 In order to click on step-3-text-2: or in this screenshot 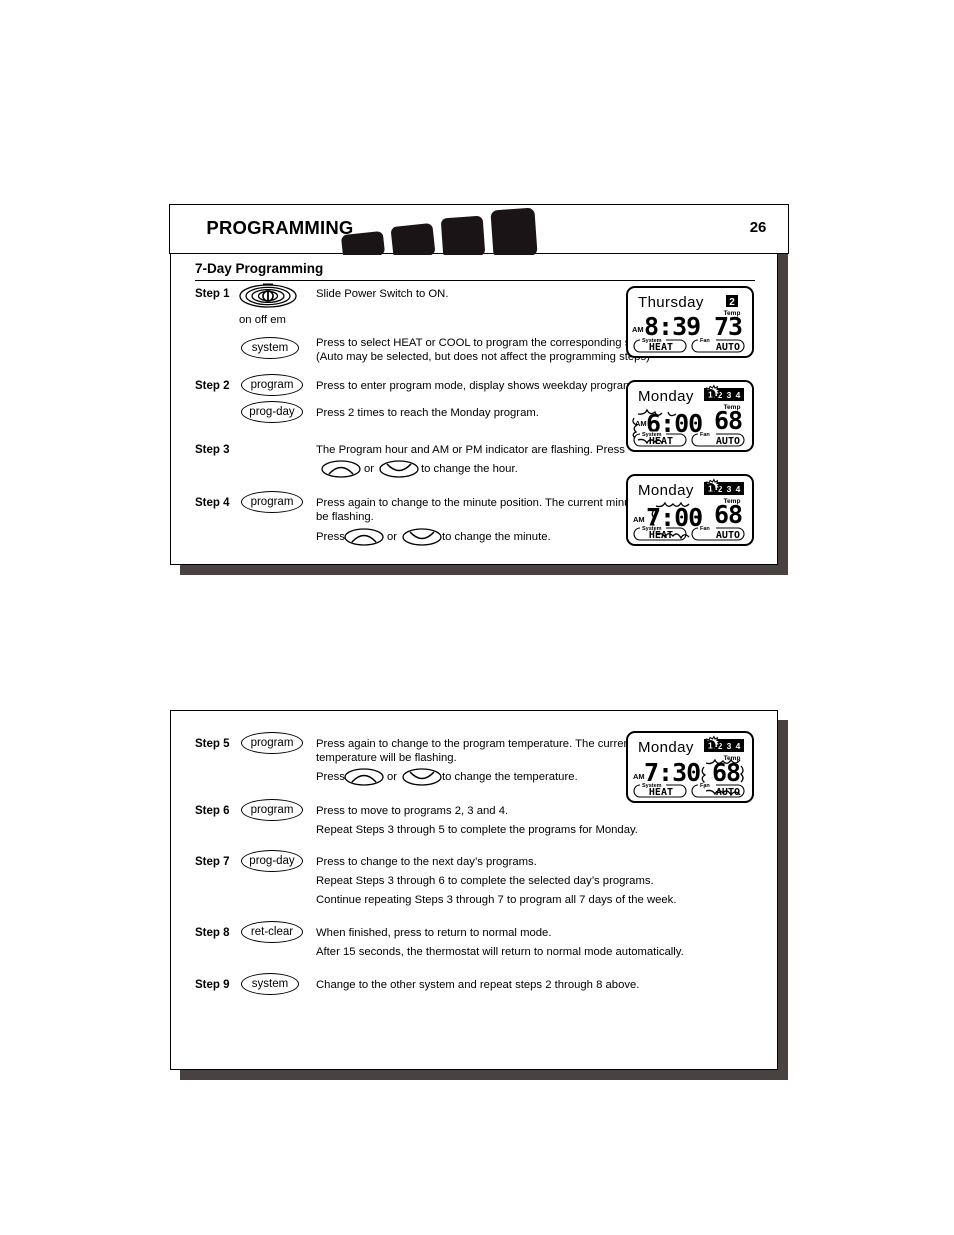, I will do `click(369, 469)`.